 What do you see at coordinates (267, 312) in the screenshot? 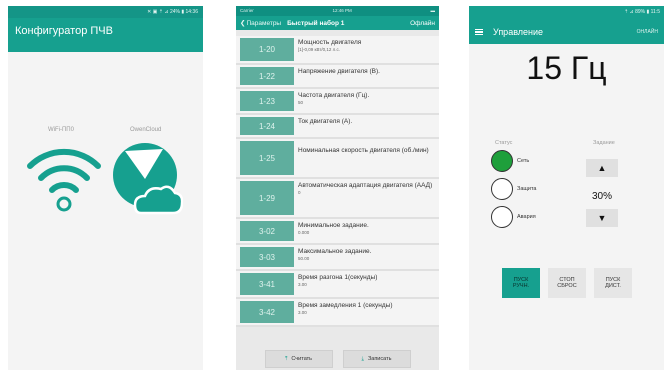
I see `param-code: 3-42` at bounding box center [267, 312].